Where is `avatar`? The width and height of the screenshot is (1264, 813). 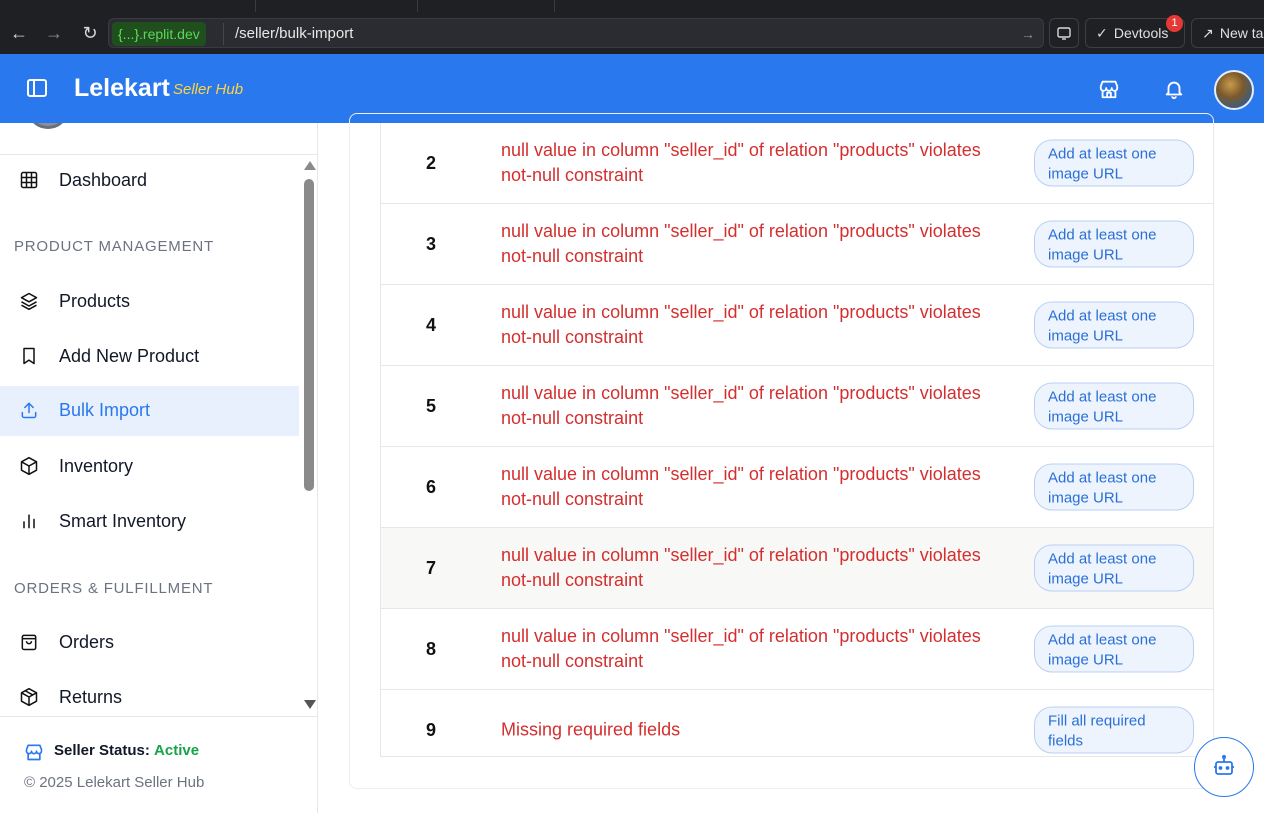 avatar is located at coordinates (1234, 90).